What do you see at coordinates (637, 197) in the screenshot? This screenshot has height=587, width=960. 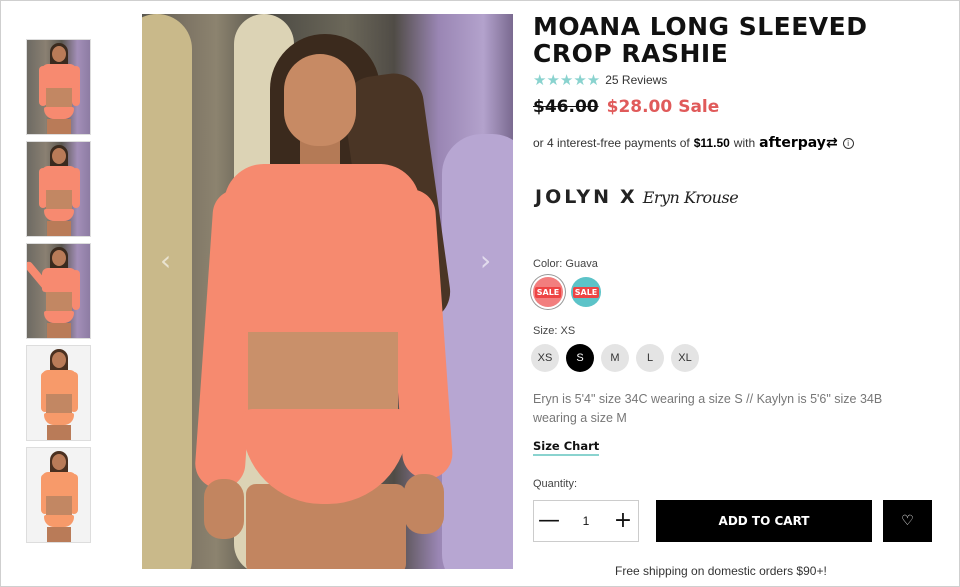 I see `collab-logo: JOLYN X Eryn Krouse` at bounding box center [637, 197].